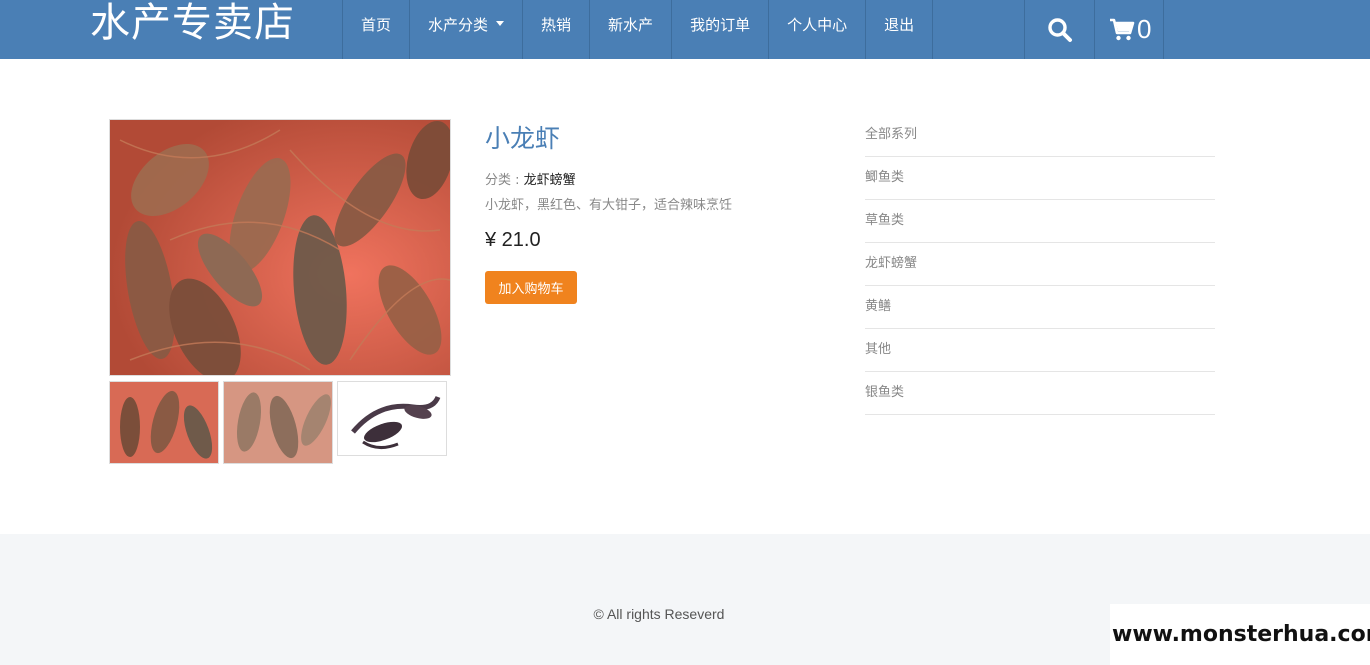  What do you see at coordinates (817, 25) in the screenshot?
I see `nav-personal-center-label: 个人中心` at bounding box center [817, 25].